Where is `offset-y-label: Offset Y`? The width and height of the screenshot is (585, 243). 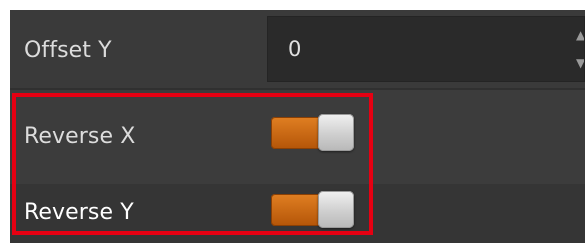
offset-y-label: Offset Y is located at coordinates (68, 50).